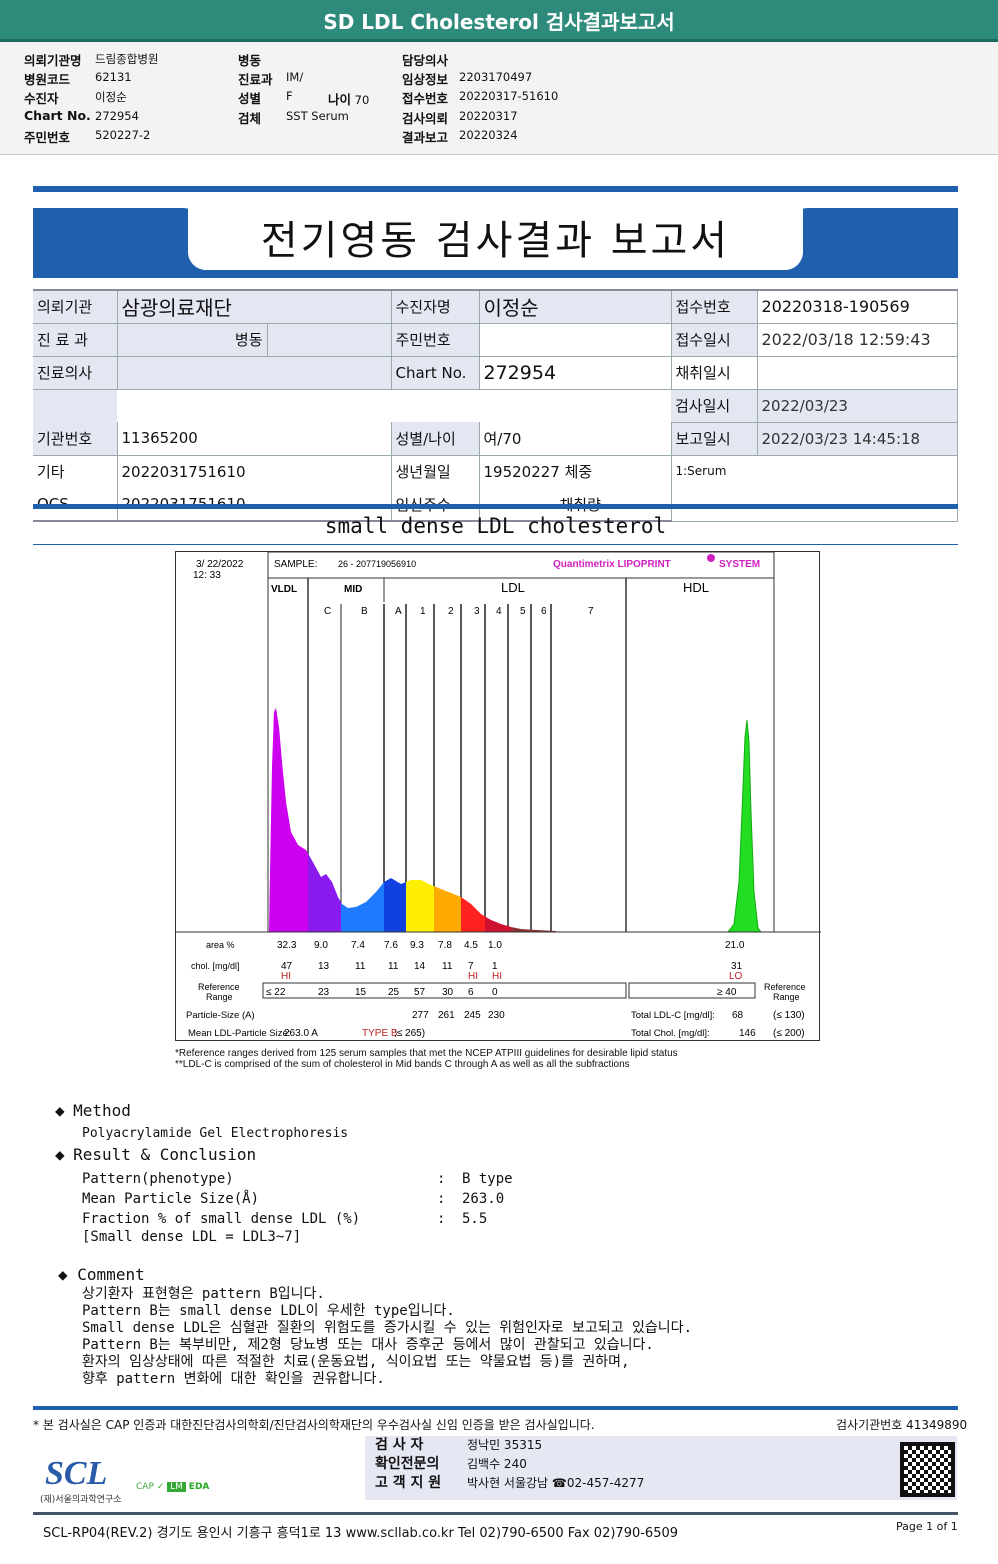 The width and height of the screenshot is (998, 1564). What do you see at coordinates (361, 992) in the screenshot?
I see `ref-value: 15` at bounding box center [361, 992].